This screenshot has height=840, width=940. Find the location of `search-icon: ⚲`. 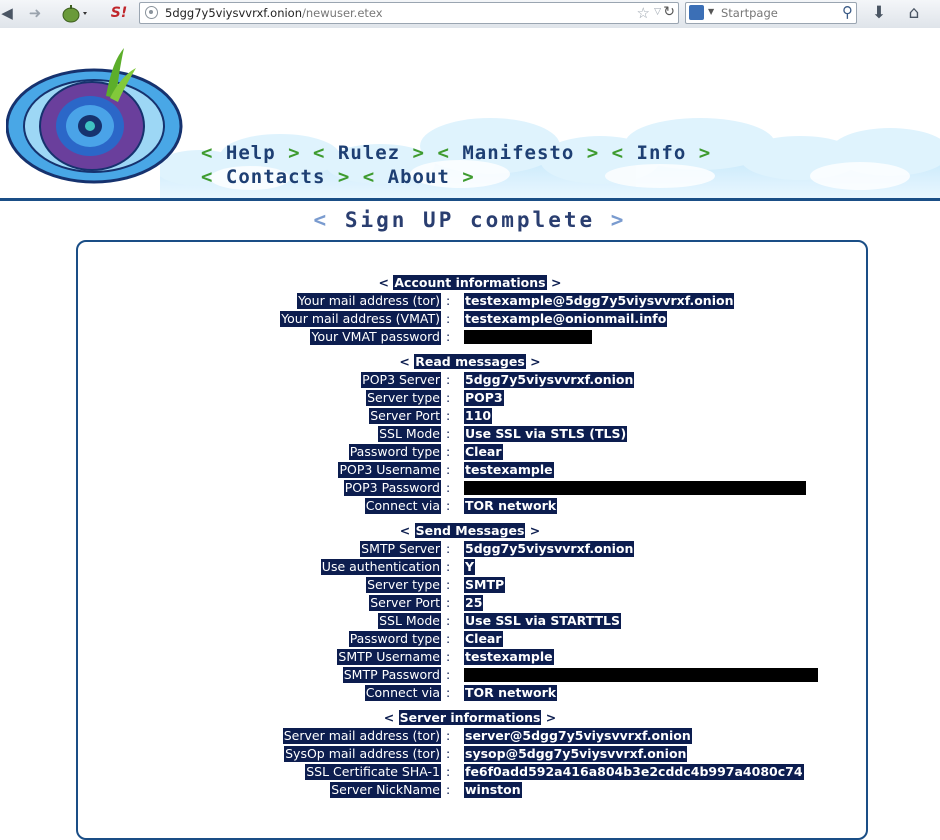

search-icon: ⚲ is located at coordinates (847, 12).